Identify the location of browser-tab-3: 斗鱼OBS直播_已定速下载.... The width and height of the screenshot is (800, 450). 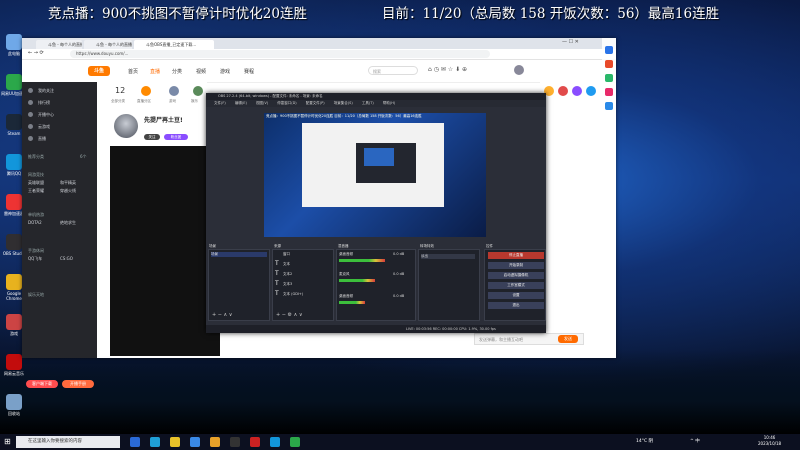
(174, 44).